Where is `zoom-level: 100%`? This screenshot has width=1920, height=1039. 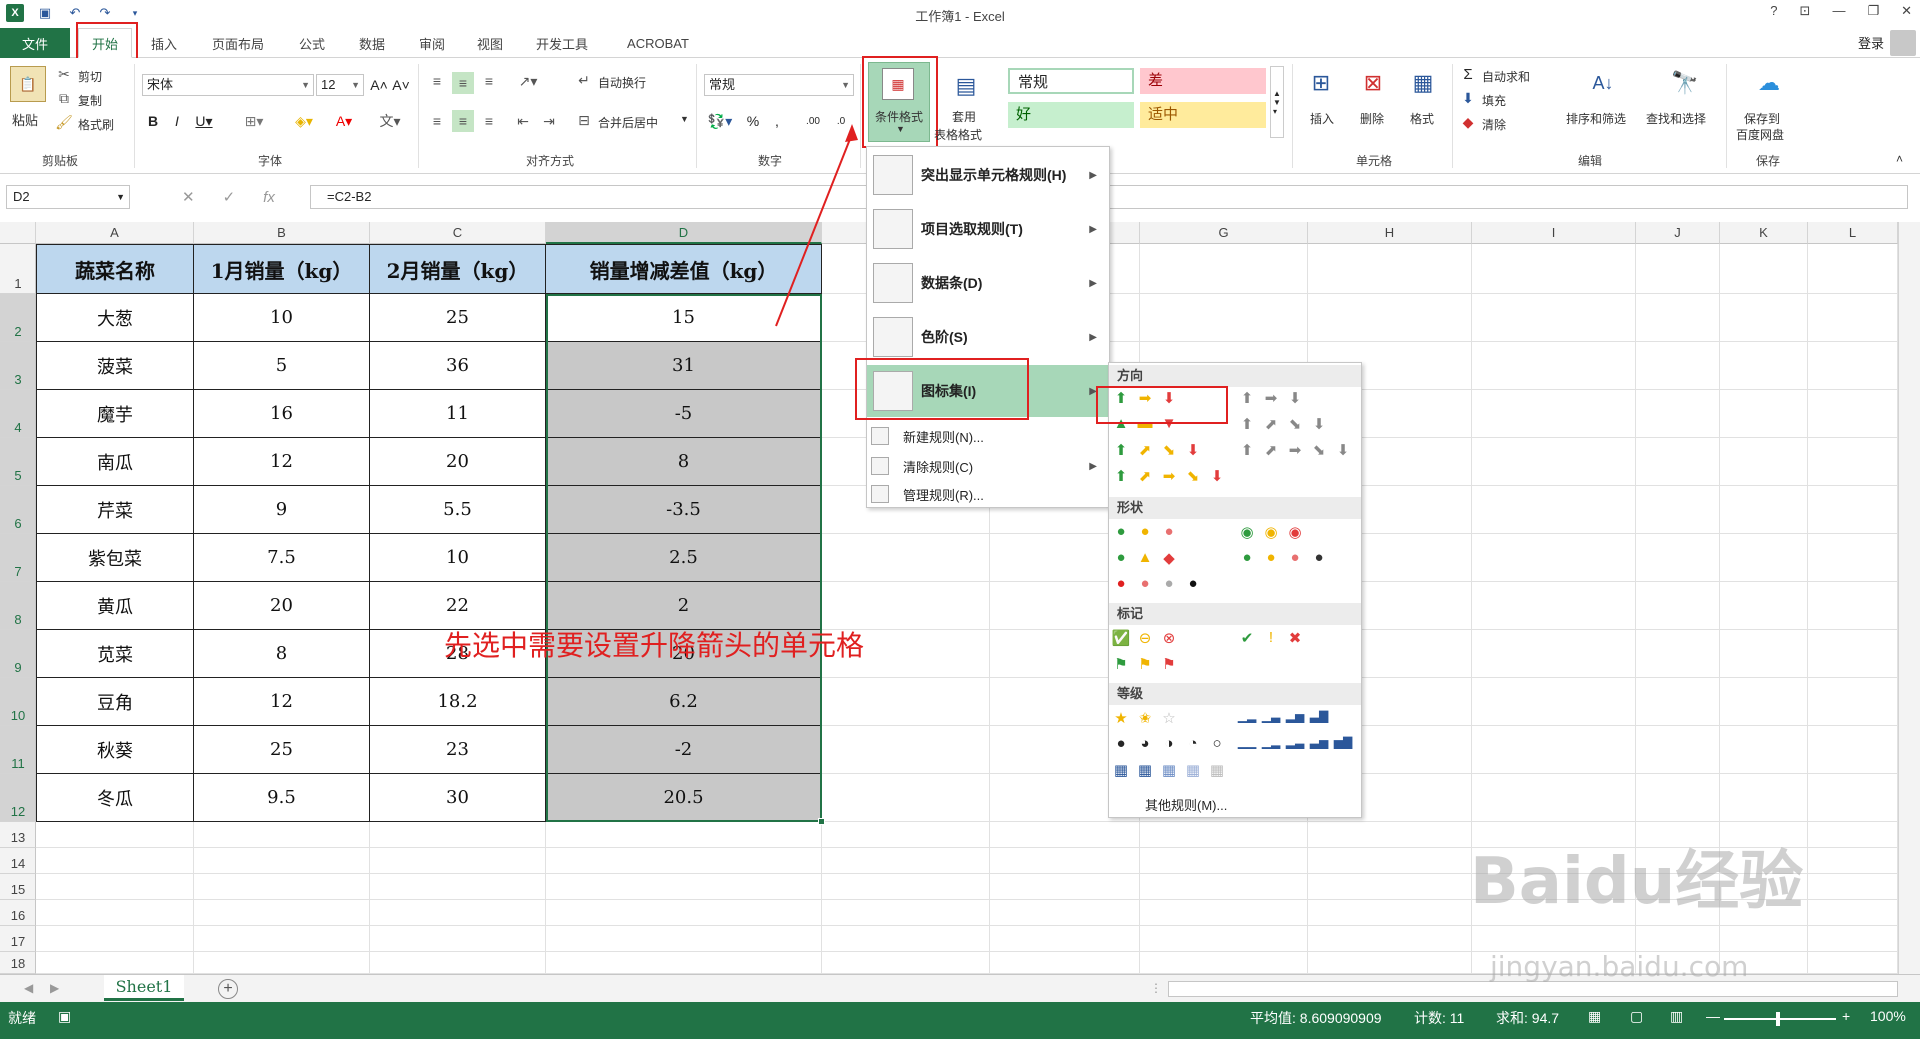
zoom-level: 100% is located at coordinates (1888, 1016).